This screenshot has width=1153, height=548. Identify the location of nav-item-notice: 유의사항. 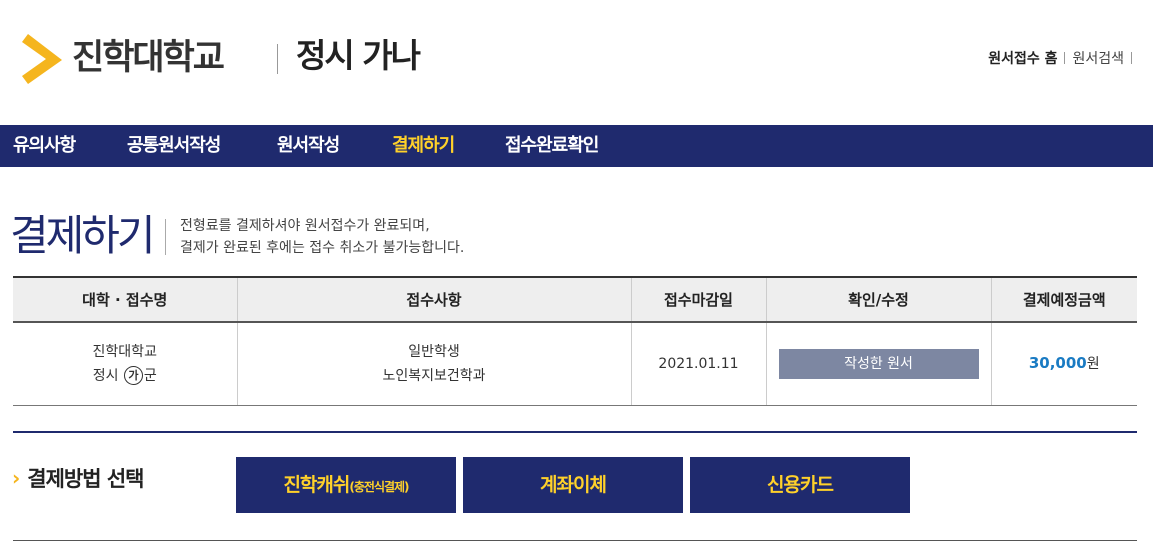
(44, 146).